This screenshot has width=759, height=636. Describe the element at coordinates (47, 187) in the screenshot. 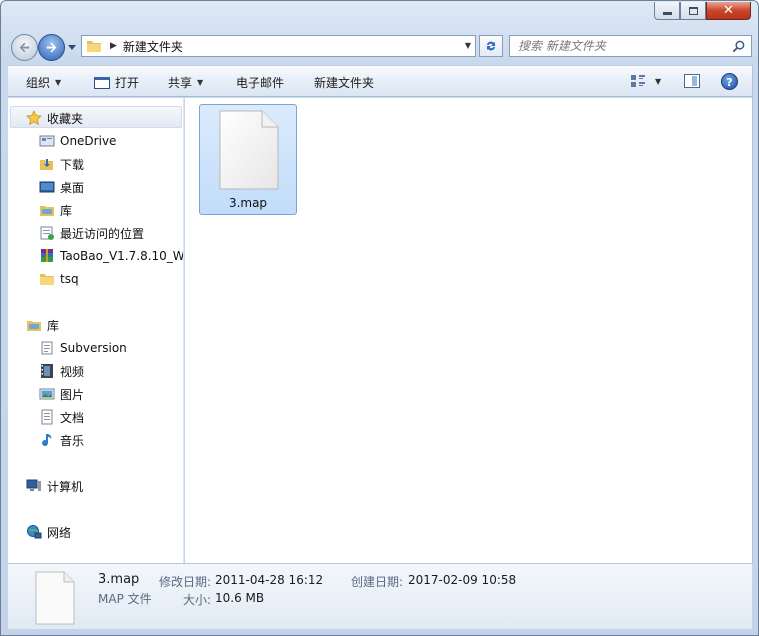

I see `desktop-icon` at that location.